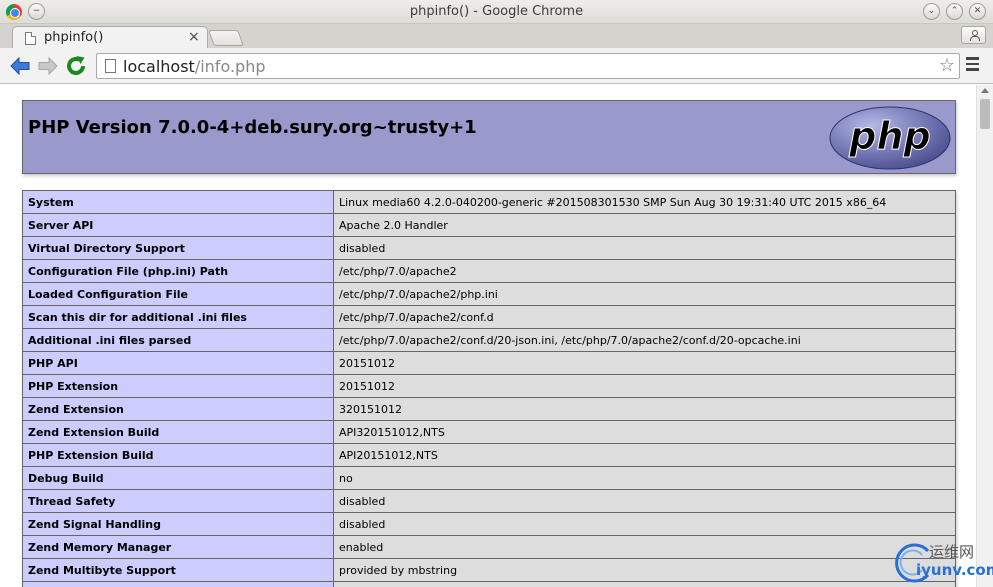 Image resolution: width=993 pixels, height=587 pixels. Describe the element at coordinates (178, 271) in the screenshot. I see `directive-name: Configuration File (php.ini) Path` at that location.